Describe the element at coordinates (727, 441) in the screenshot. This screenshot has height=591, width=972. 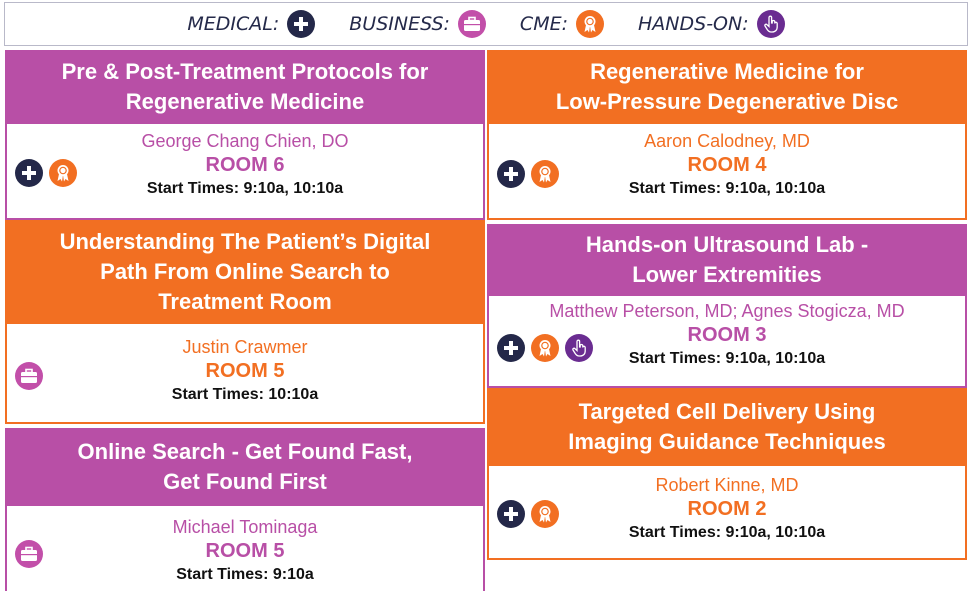
I see `title-line: Imaging Guidance Techniques` at that location.